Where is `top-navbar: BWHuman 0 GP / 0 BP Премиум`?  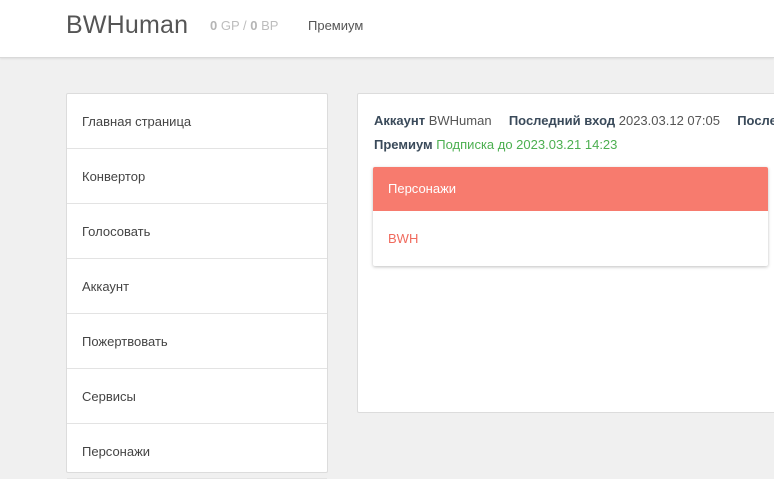 top-navbar: BWHuman 0 GP / 0 BP Премиум is located at coordinates (387, 29).